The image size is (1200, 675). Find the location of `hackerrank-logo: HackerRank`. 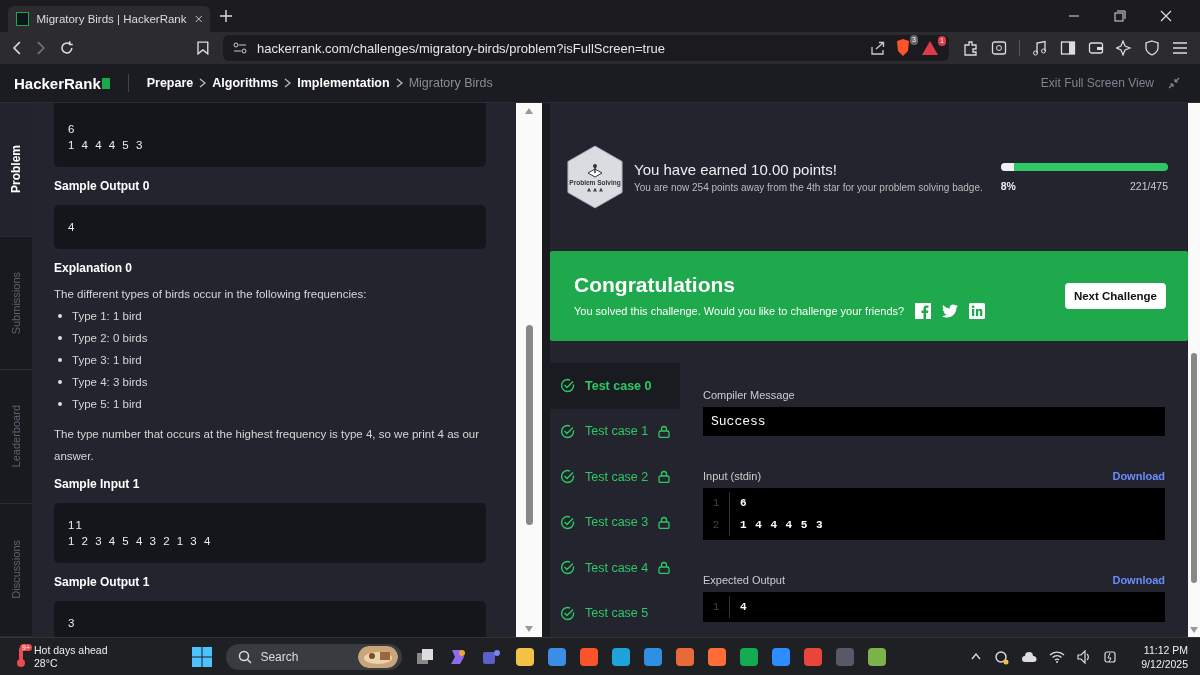

hackerrank-logo: HackerRank is located at coordinates (57, 83).